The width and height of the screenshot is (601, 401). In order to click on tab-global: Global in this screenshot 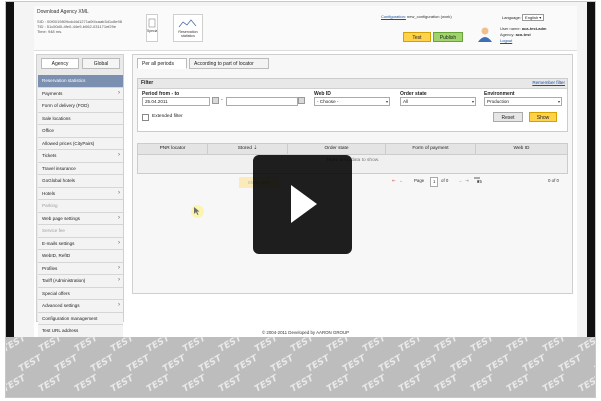, I will do `click(101, 63)`.